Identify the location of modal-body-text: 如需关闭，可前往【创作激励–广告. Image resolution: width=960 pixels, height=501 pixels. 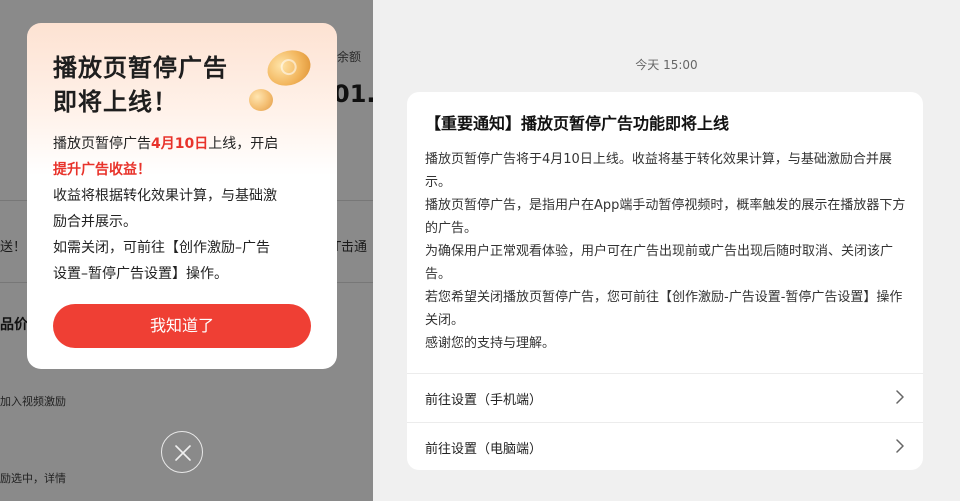
(161, 248).